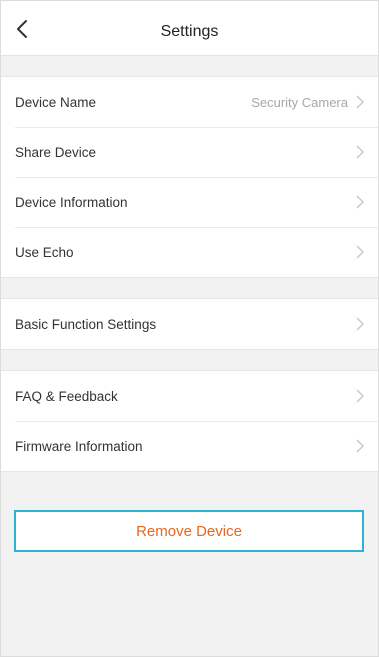 This screenshot has height=657, width=379. Describe the element at coordinates (189, 152) in the screenshot. I see `row-share-device: Share Device` at that location.